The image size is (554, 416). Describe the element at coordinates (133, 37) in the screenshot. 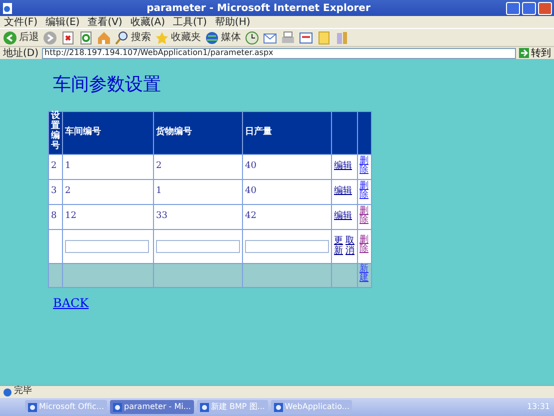

I see `search-button: 搜索` at that location.